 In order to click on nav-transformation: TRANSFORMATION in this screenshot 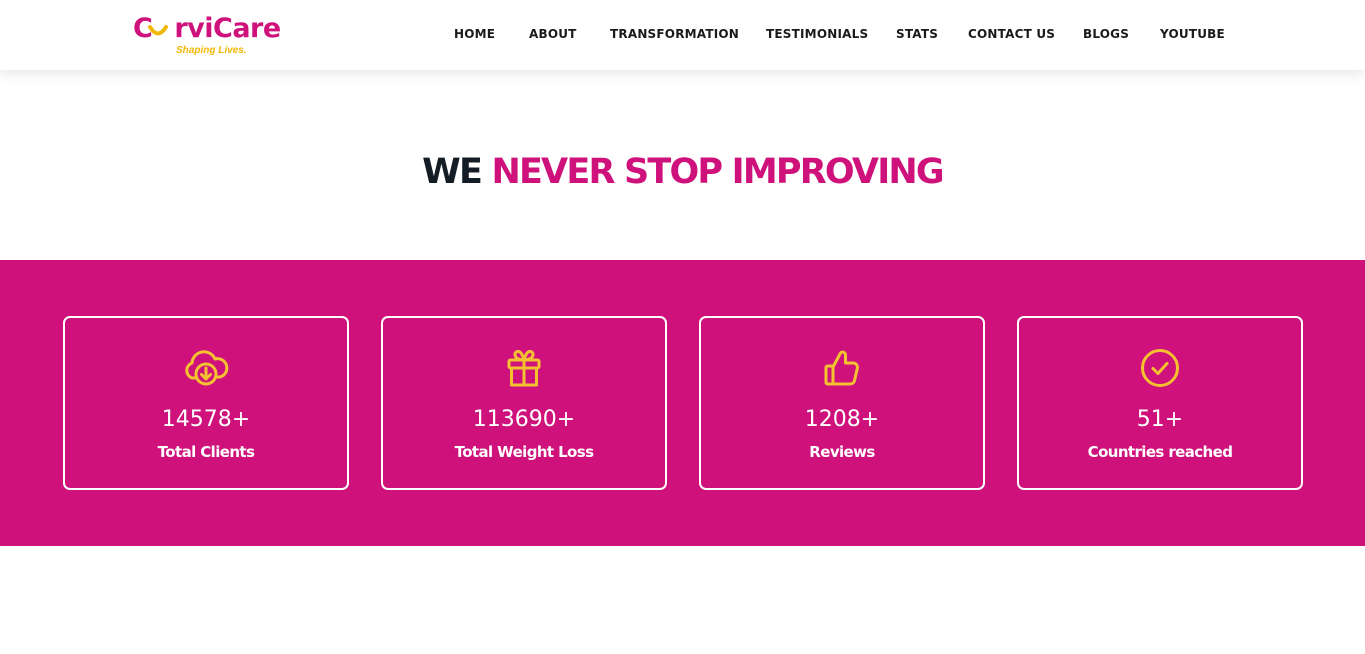, I will do `click(674, 34)`.